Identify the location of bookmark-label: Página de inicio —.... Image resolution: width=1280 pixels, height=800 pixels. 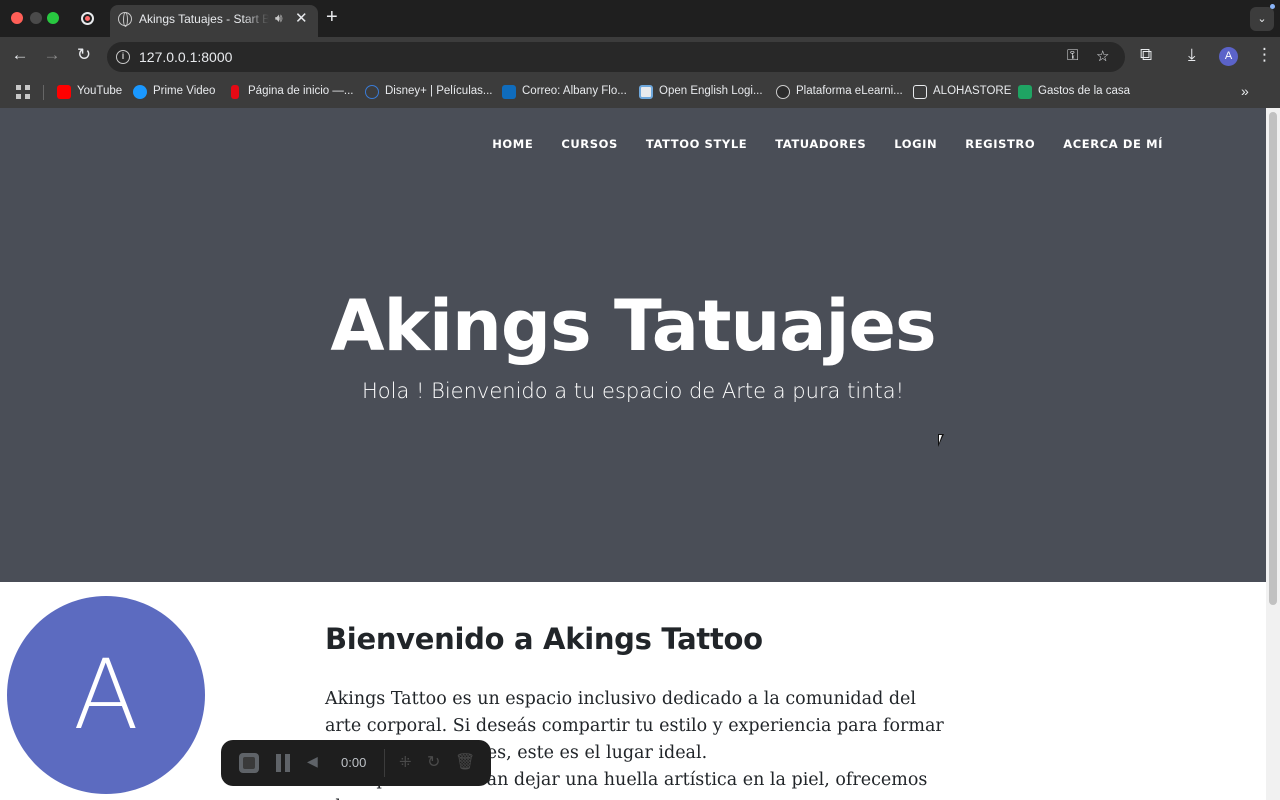
(301, 91).